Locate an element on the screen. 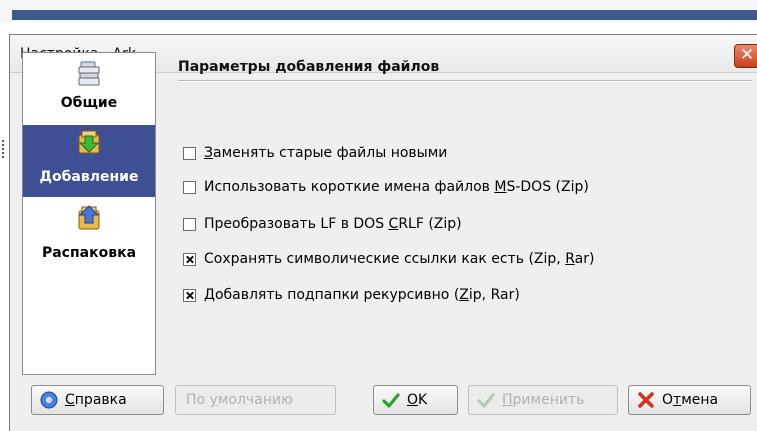 The image size is (757, 431). option-replace-old-files: Заменять старые файлы новыми is located at coordinates (315, 153).